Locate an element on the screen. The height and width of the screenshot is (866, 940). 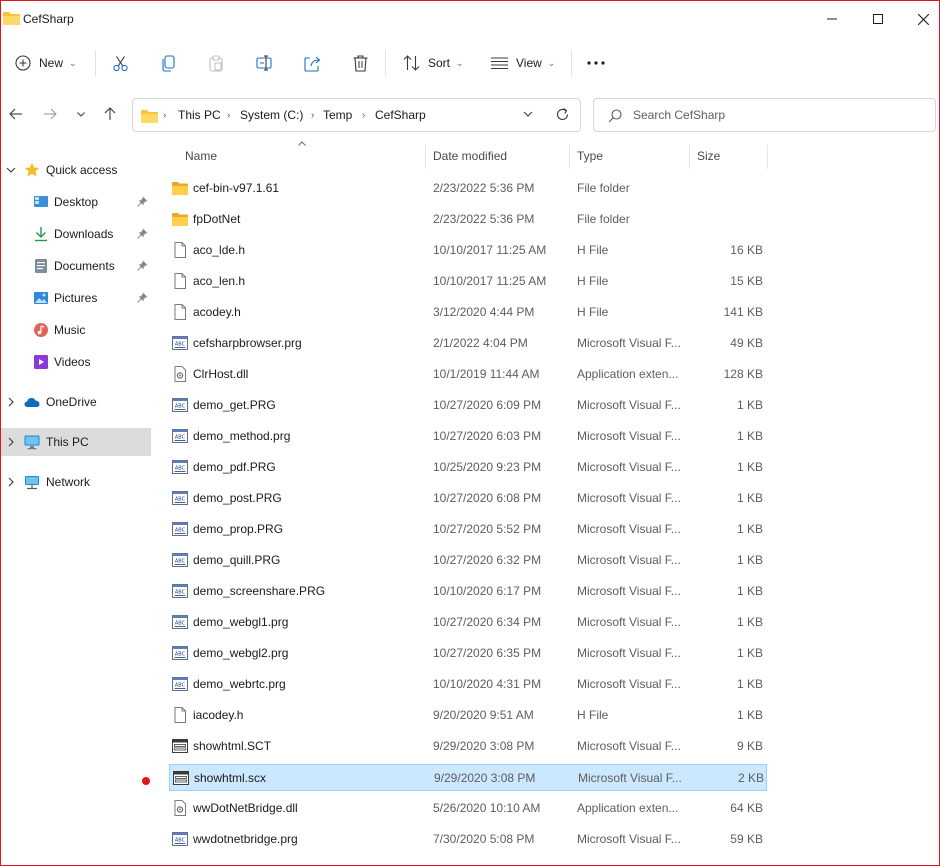
cut-button is located at coordinates (120, 63).